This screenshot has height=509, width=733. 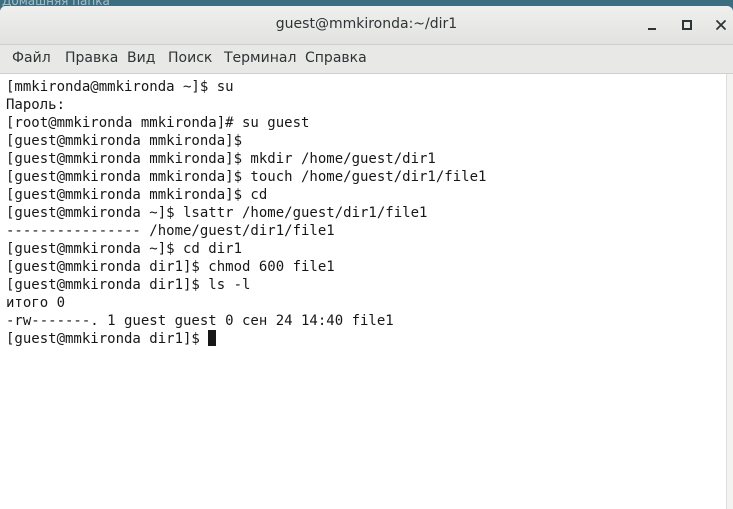 What do you see at coordinates (124, 249) in the screenshot?
I see `terminal-line: [guest@mmkironda ~]$ cd dir1` at bounding box center [124, 249].